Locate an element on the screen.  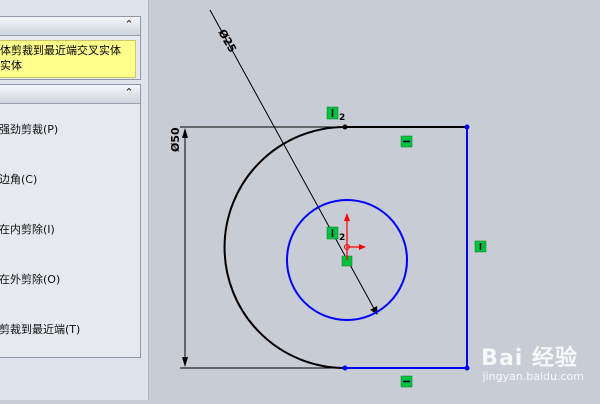
relation-number-center: 2 is located at coordinates (342, 238).